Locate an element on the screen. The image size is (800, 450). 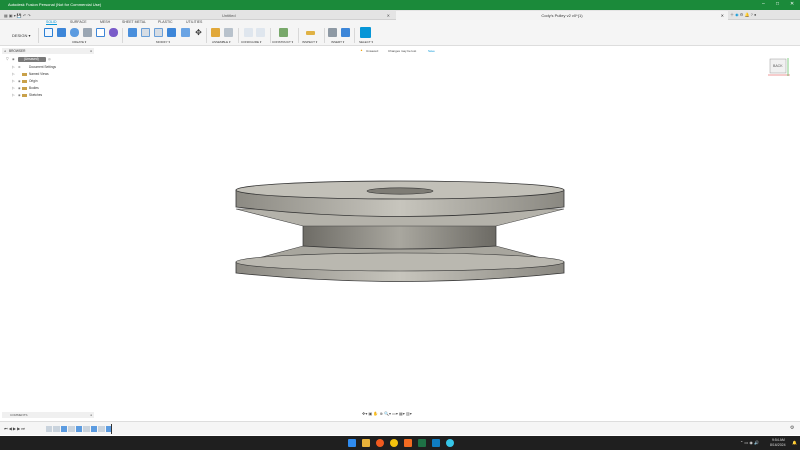
viewcube: BACK is located at coordinates (778, 67).